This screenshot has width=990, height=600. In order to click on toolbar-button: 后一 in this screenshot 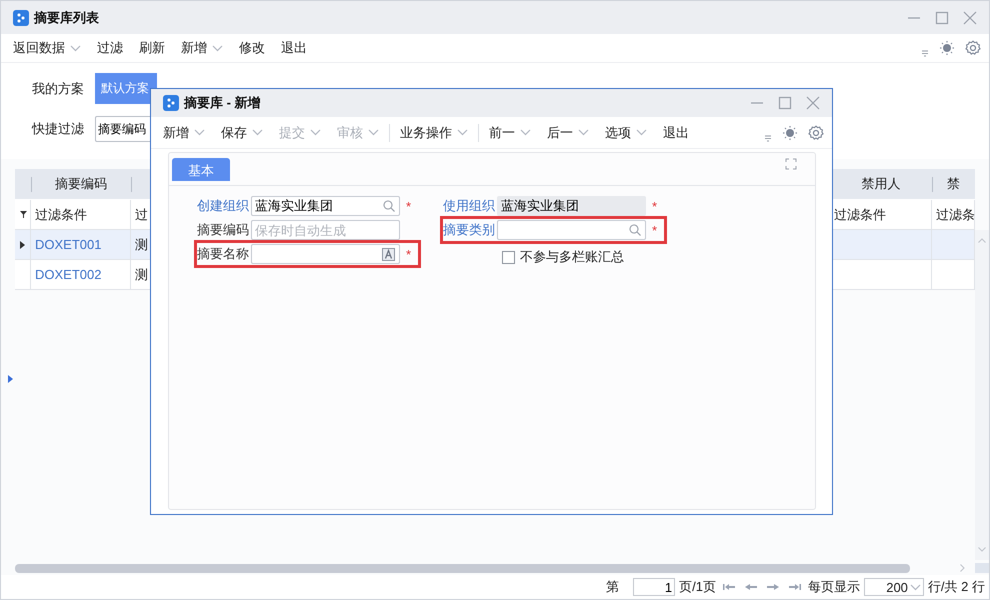, I will do `click(568, 133)`.